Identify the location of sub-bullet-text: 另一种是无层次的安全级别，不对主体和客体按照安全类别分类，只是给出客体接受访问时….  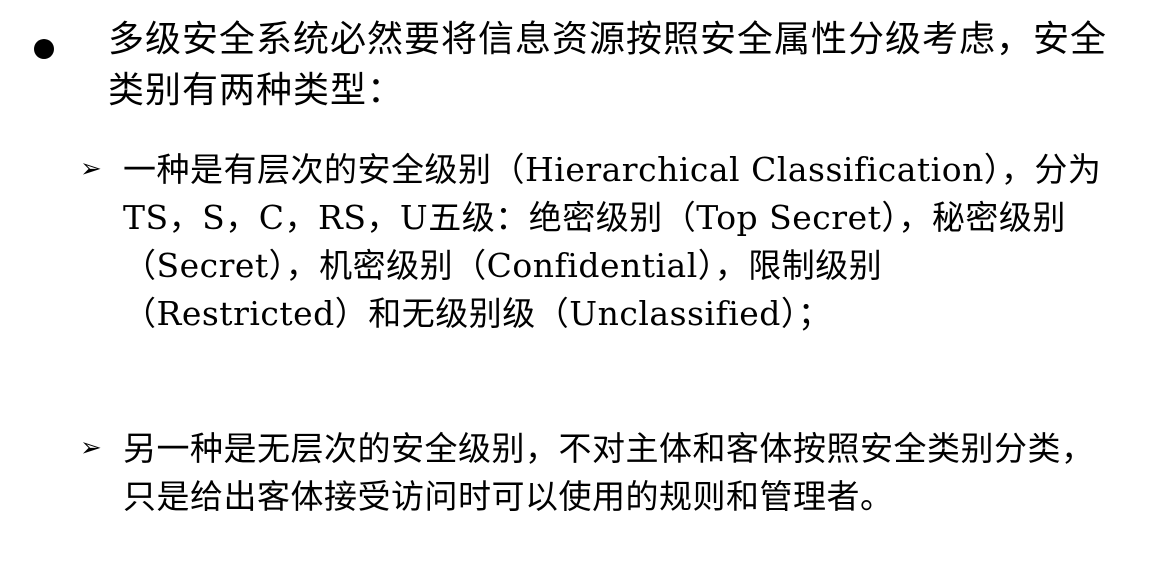
(609, 472).